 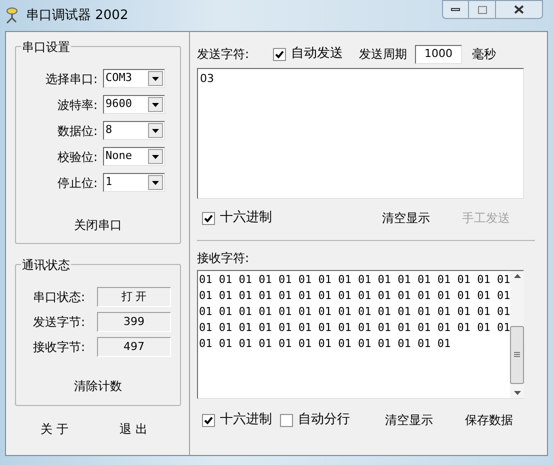 I want to click on clear-count-button: 清除计数, so click(x=98, y=386).